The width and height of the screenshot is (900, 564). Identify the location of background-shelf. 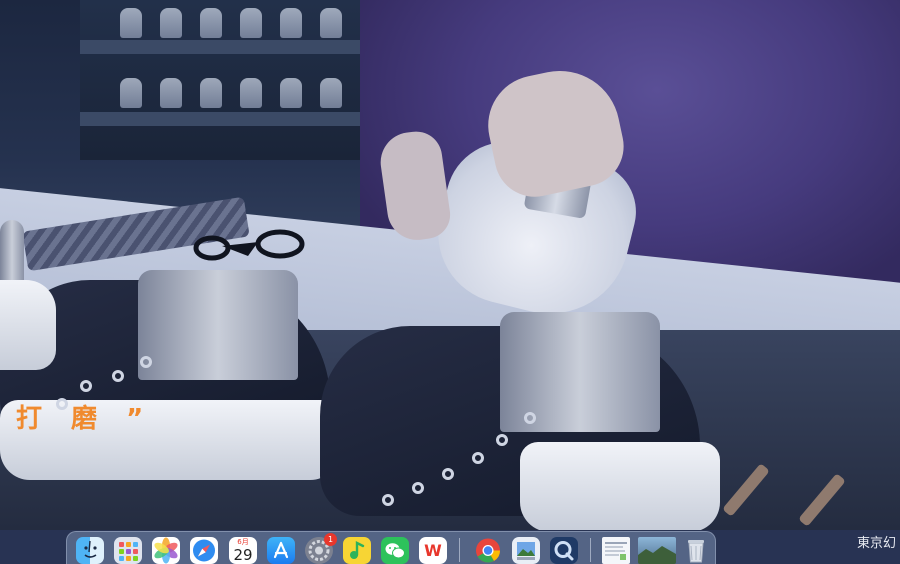
(230, 80).